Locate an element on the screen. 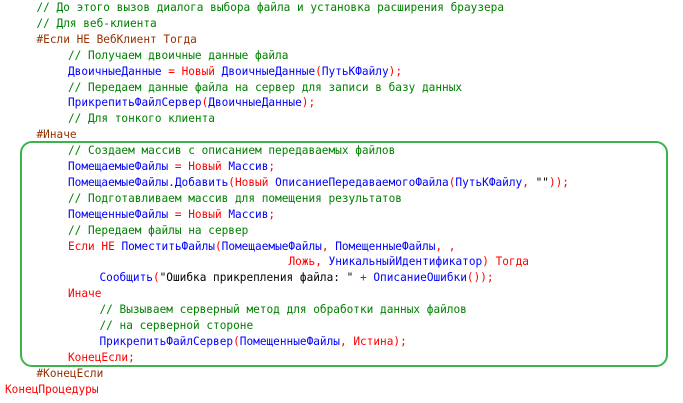 This screenshot has width=683, height=403. code-line: #Иначе is located at coordinates (57, 135).